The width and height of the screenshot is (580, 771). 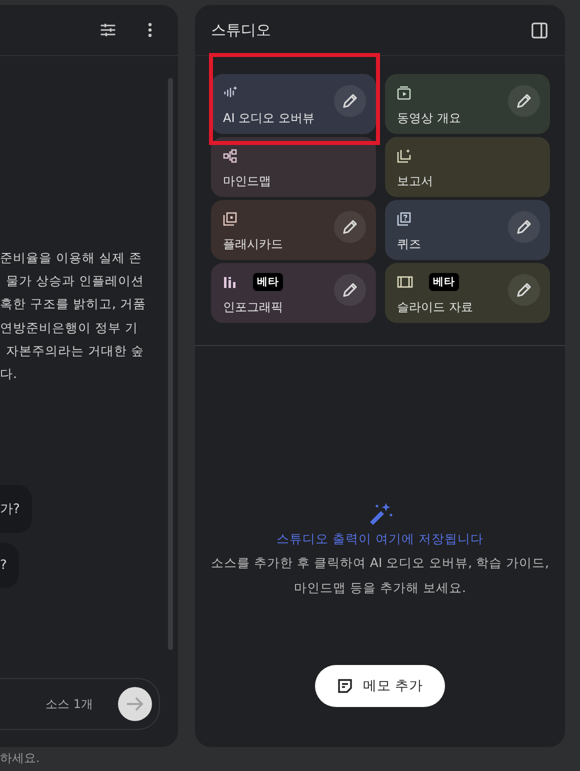 I want to click on chat-input-field: 소스 1개, so click(x=80, y=704).